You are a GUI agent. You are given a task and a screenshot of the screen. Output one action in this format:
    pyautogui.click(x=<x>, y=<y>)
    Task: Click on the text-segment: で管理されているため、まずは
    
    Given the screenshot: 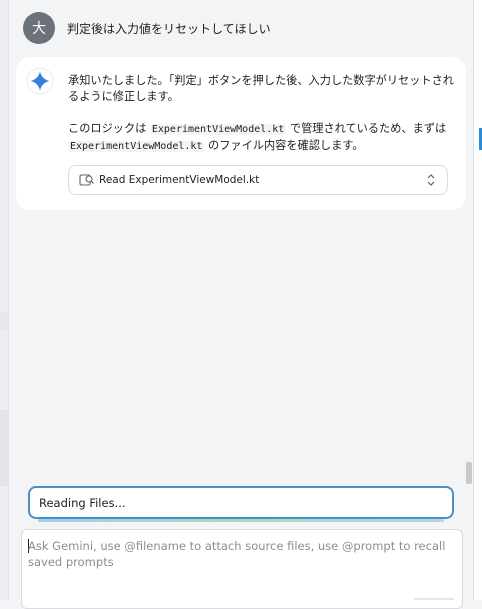 What is the action you would take?
    pyautogui.click(x=366, y=128)
    